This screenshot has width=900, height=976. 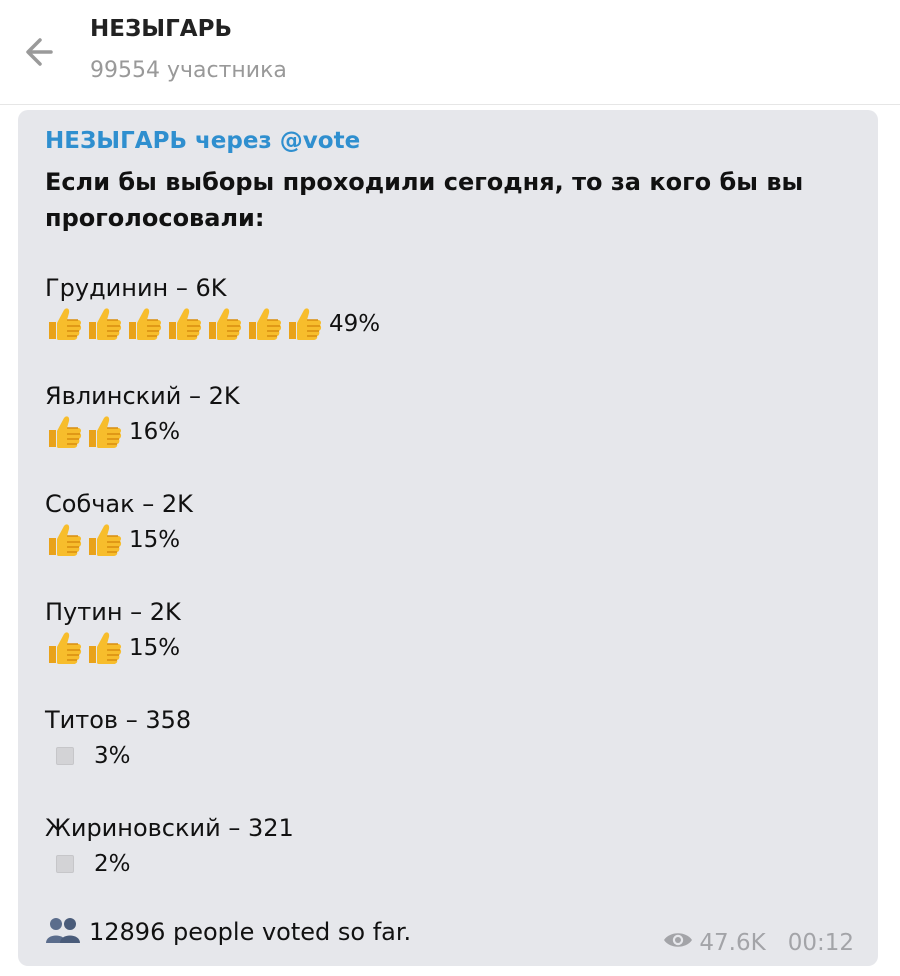 I want to click on poll-option-bar: 16%, so click(x=142, y=432).